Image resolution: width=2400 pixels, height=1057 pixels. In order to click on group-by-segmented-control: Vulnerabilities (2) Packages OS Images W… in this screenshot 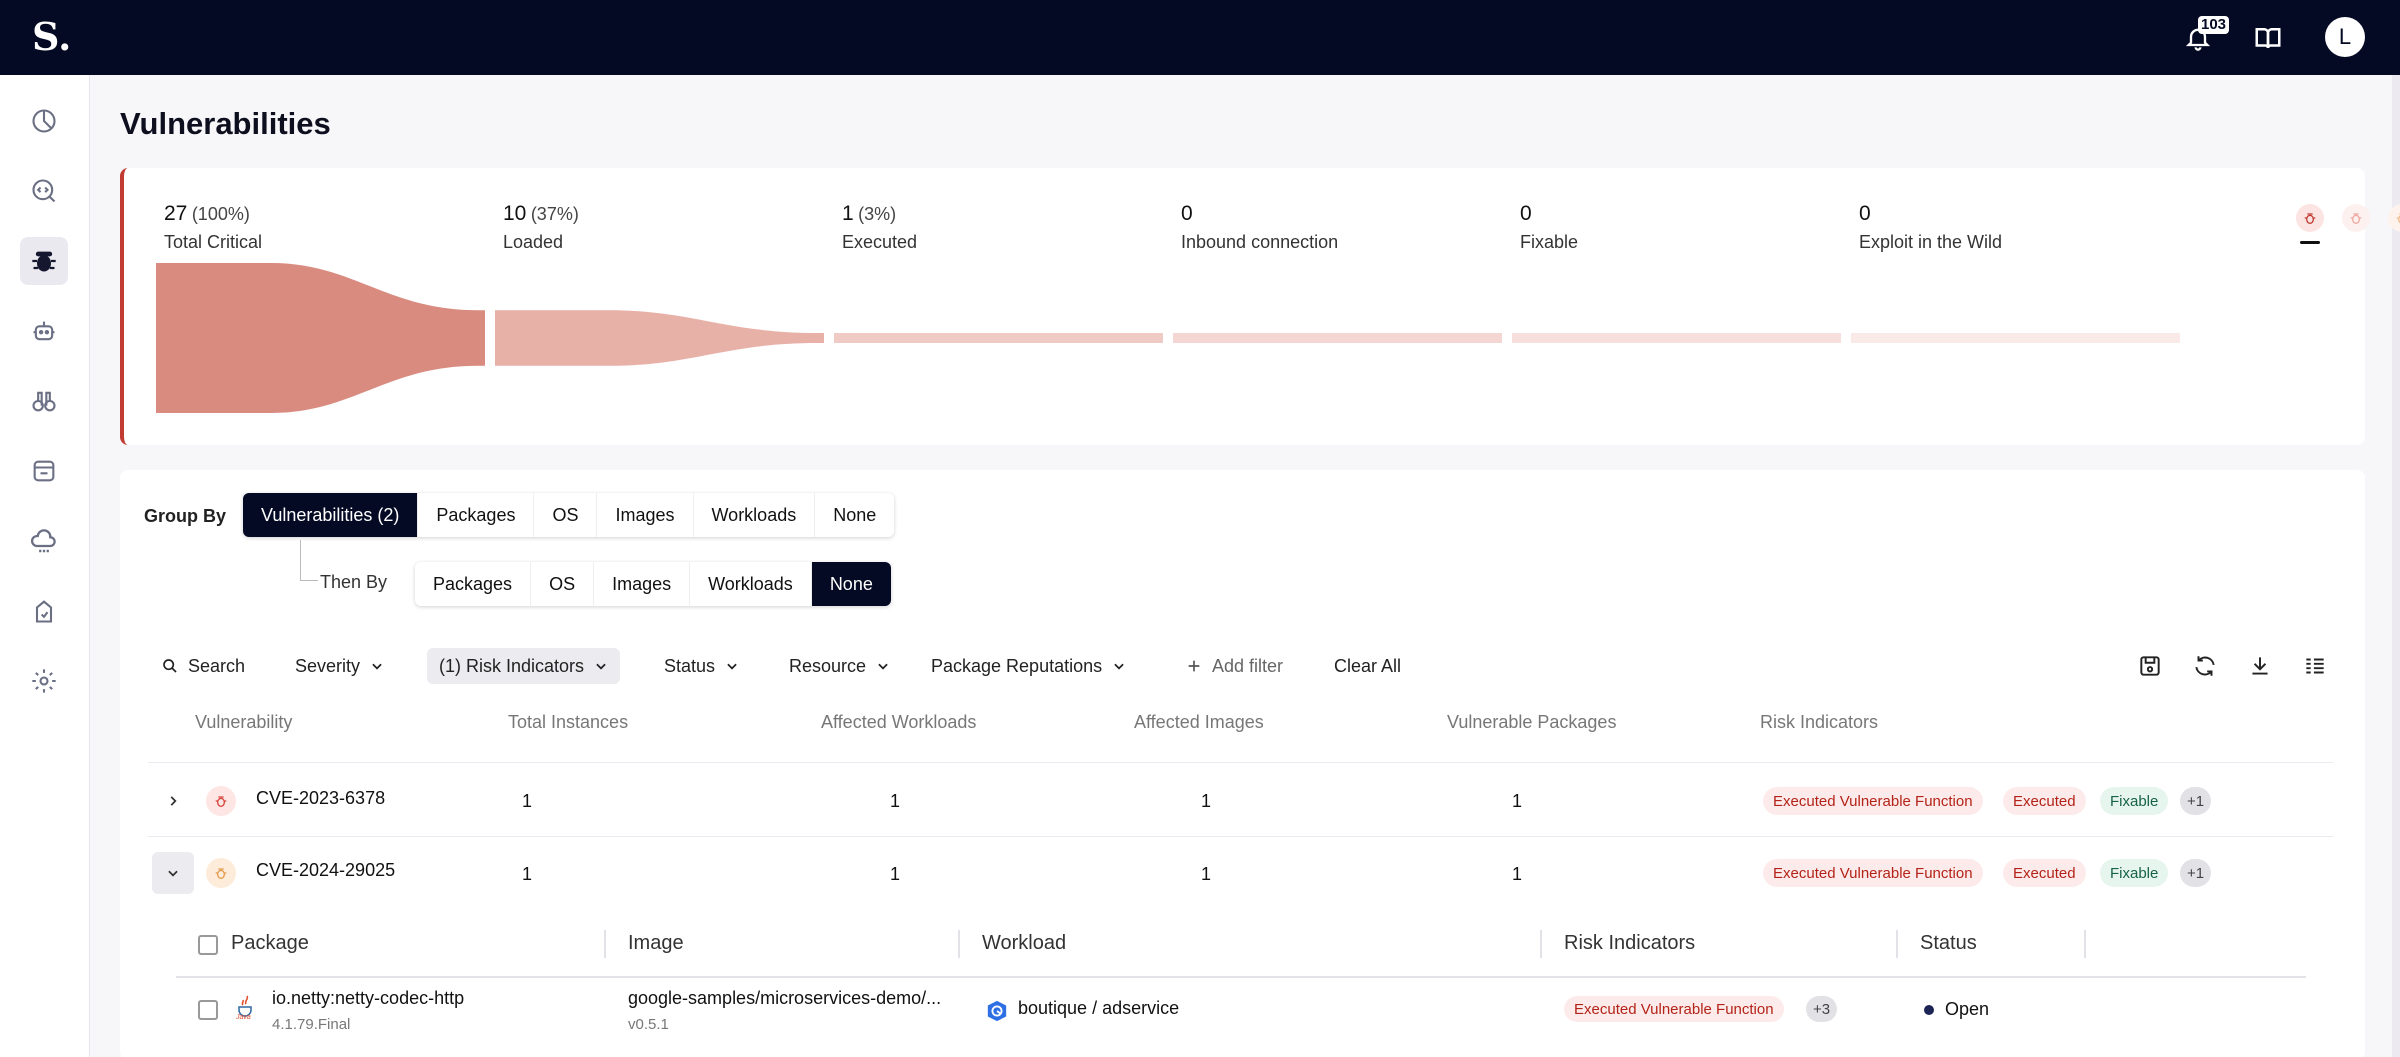, I will do `click(569, 515)`.